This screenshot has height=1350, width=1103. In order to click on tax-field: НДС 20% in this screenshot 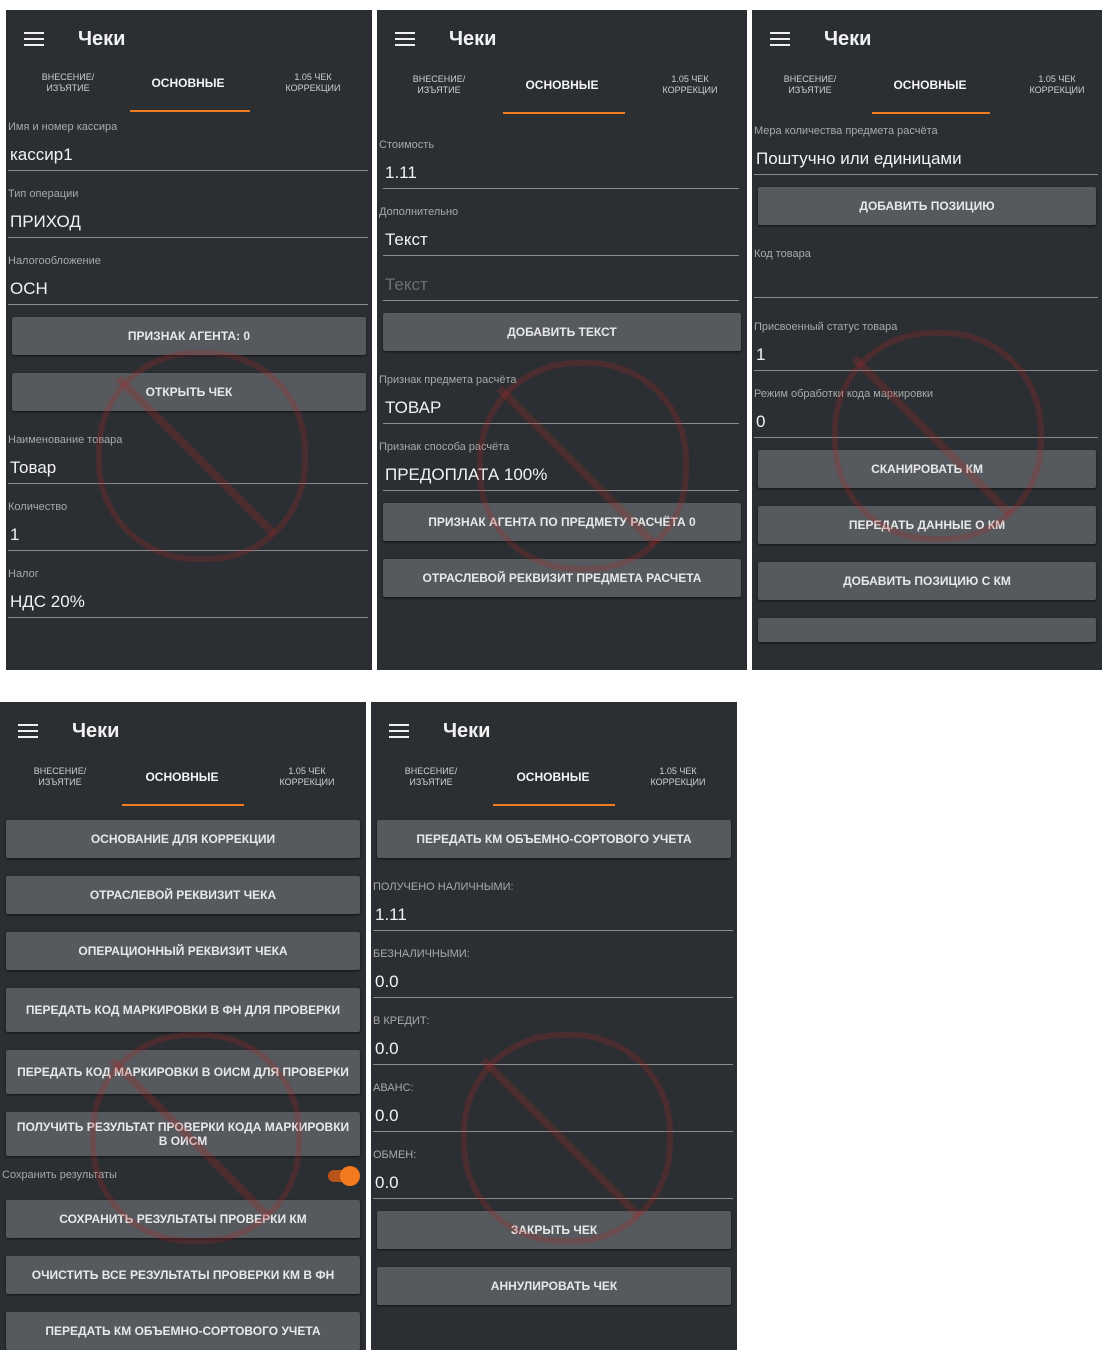, I will do `click(188, 601)`.